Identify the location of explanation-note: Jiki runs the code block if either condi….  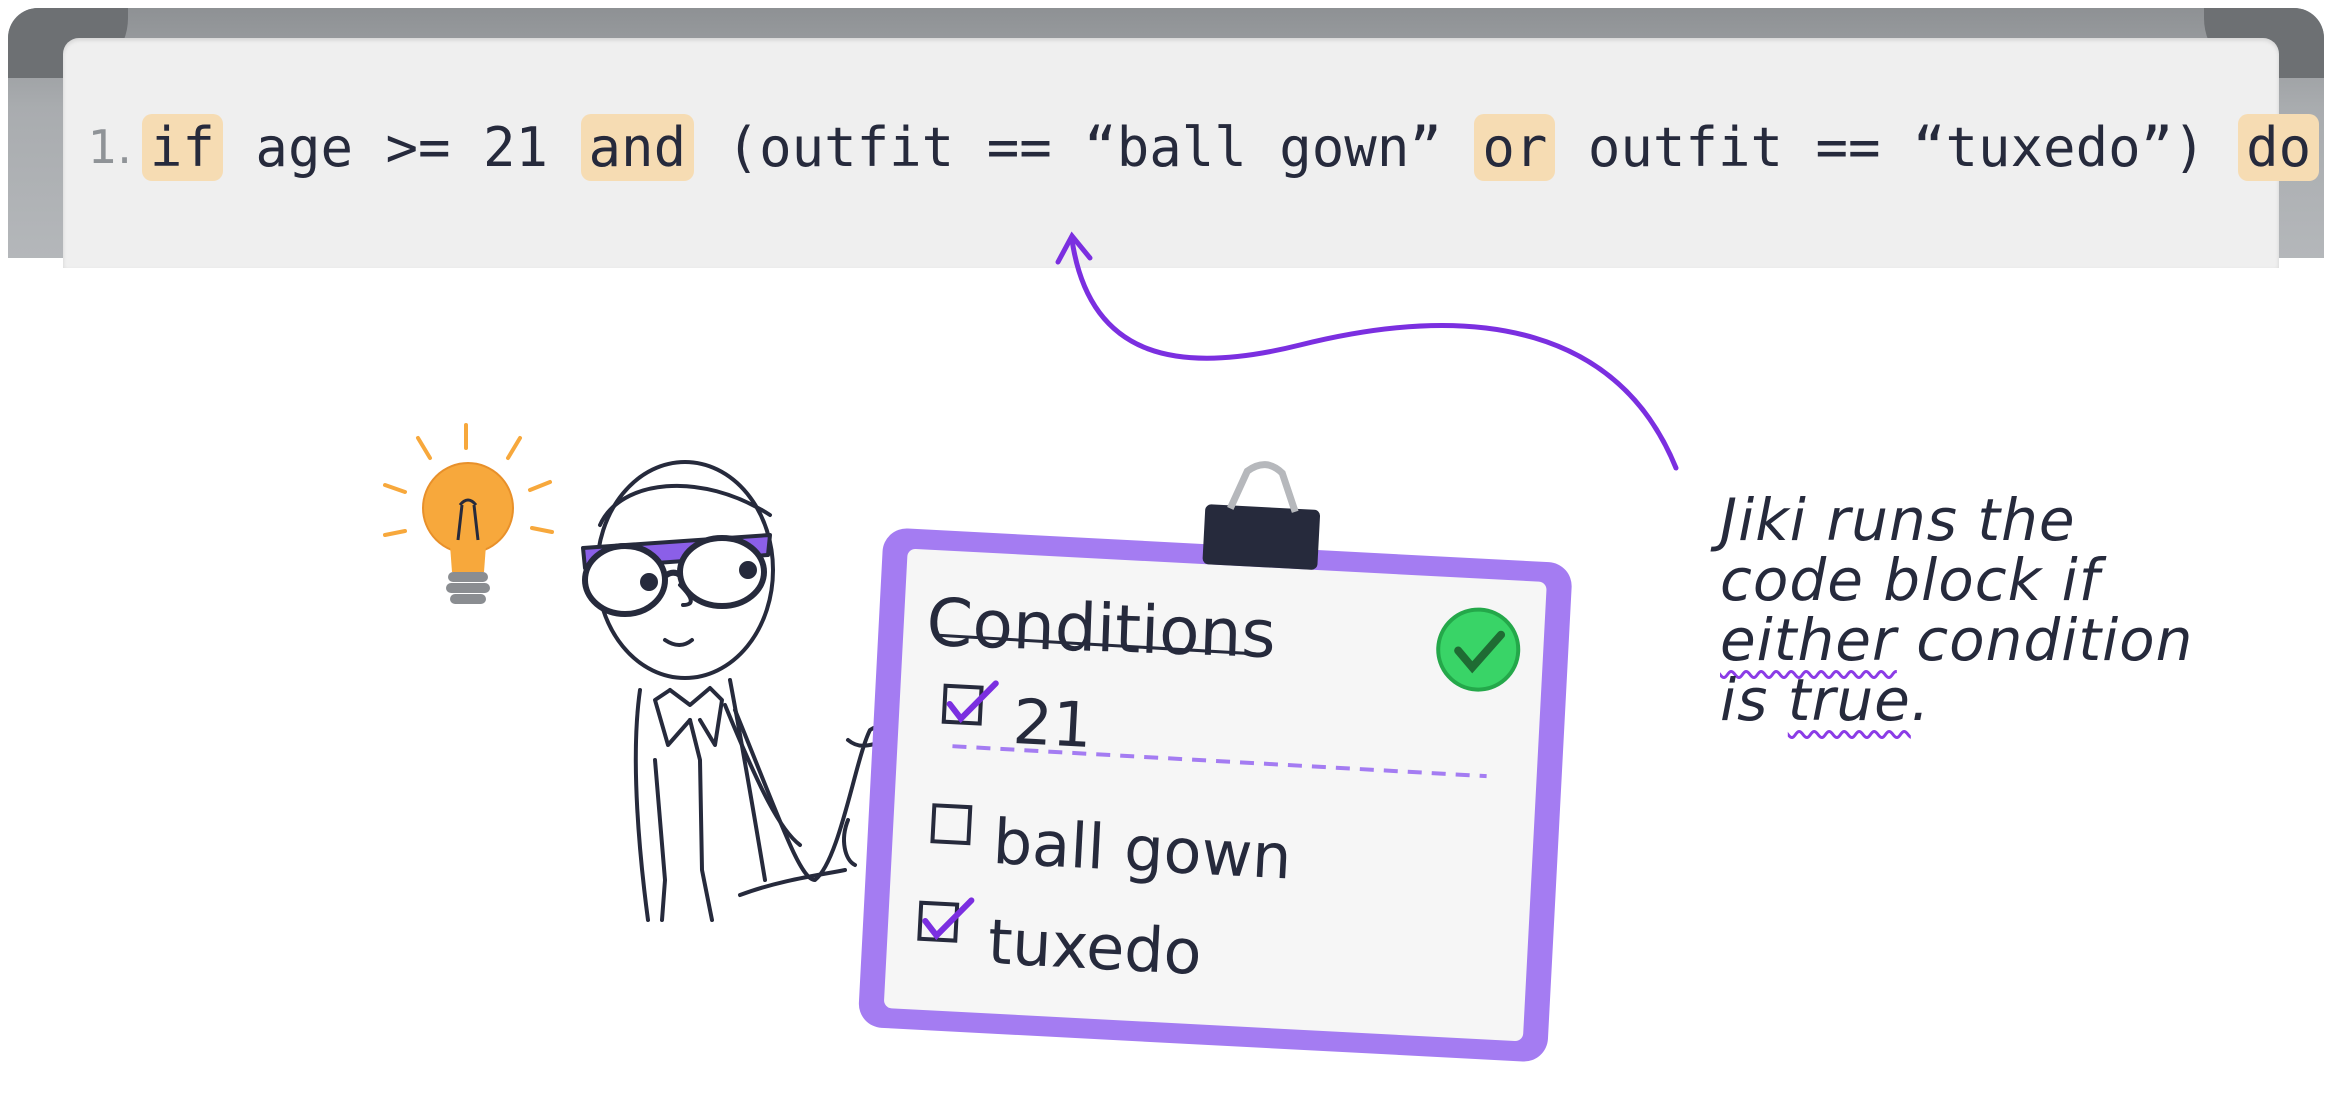
(2000, 610).